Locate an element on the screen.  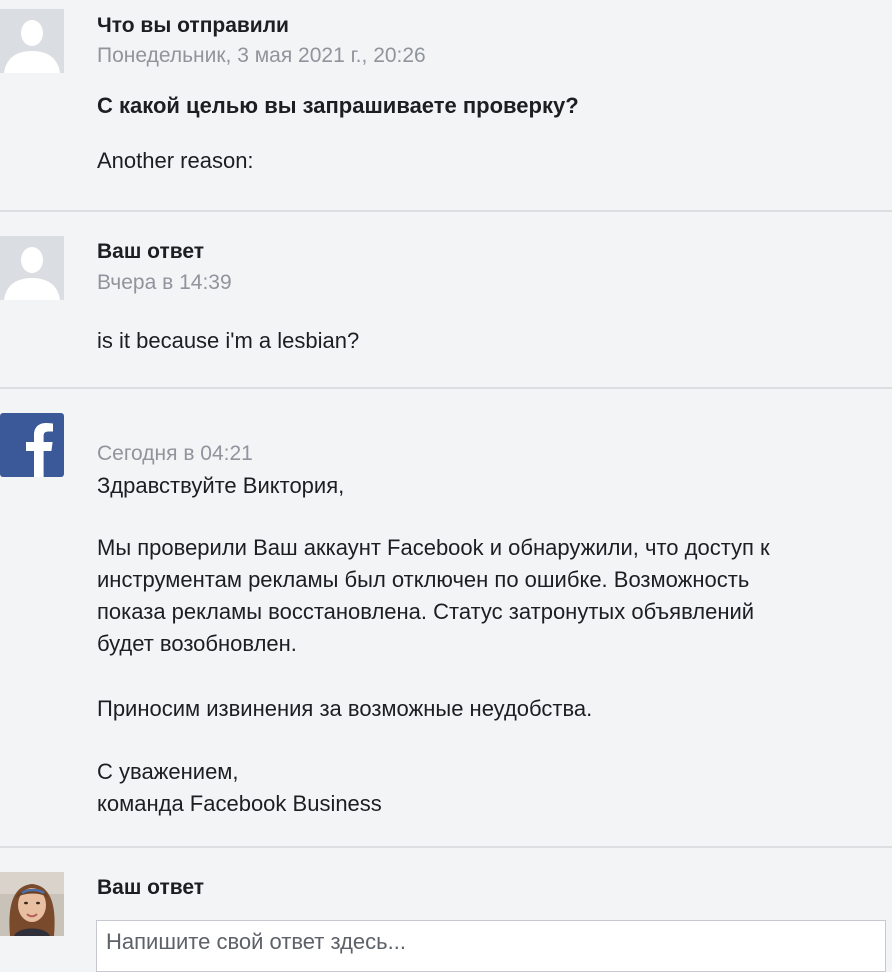
message-timestamp: Вчера в 14:39 is located at coordinates (164, 282).